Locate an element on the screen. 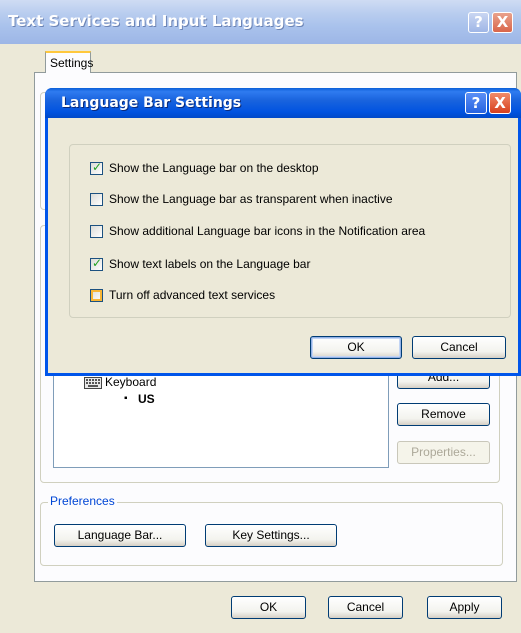 This screenshot has width=521, height=633. apply-button: Apply is located at coordinates (464, 607).